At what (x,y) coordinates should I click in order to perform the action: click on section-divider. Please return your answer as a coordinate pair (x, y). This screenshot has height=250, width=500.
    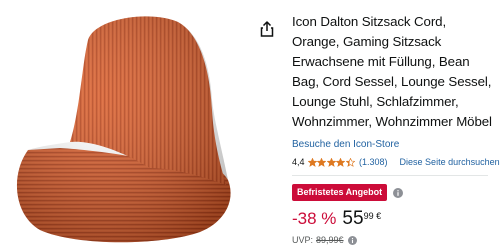
    Looking at the image, I should click on (390, 175).